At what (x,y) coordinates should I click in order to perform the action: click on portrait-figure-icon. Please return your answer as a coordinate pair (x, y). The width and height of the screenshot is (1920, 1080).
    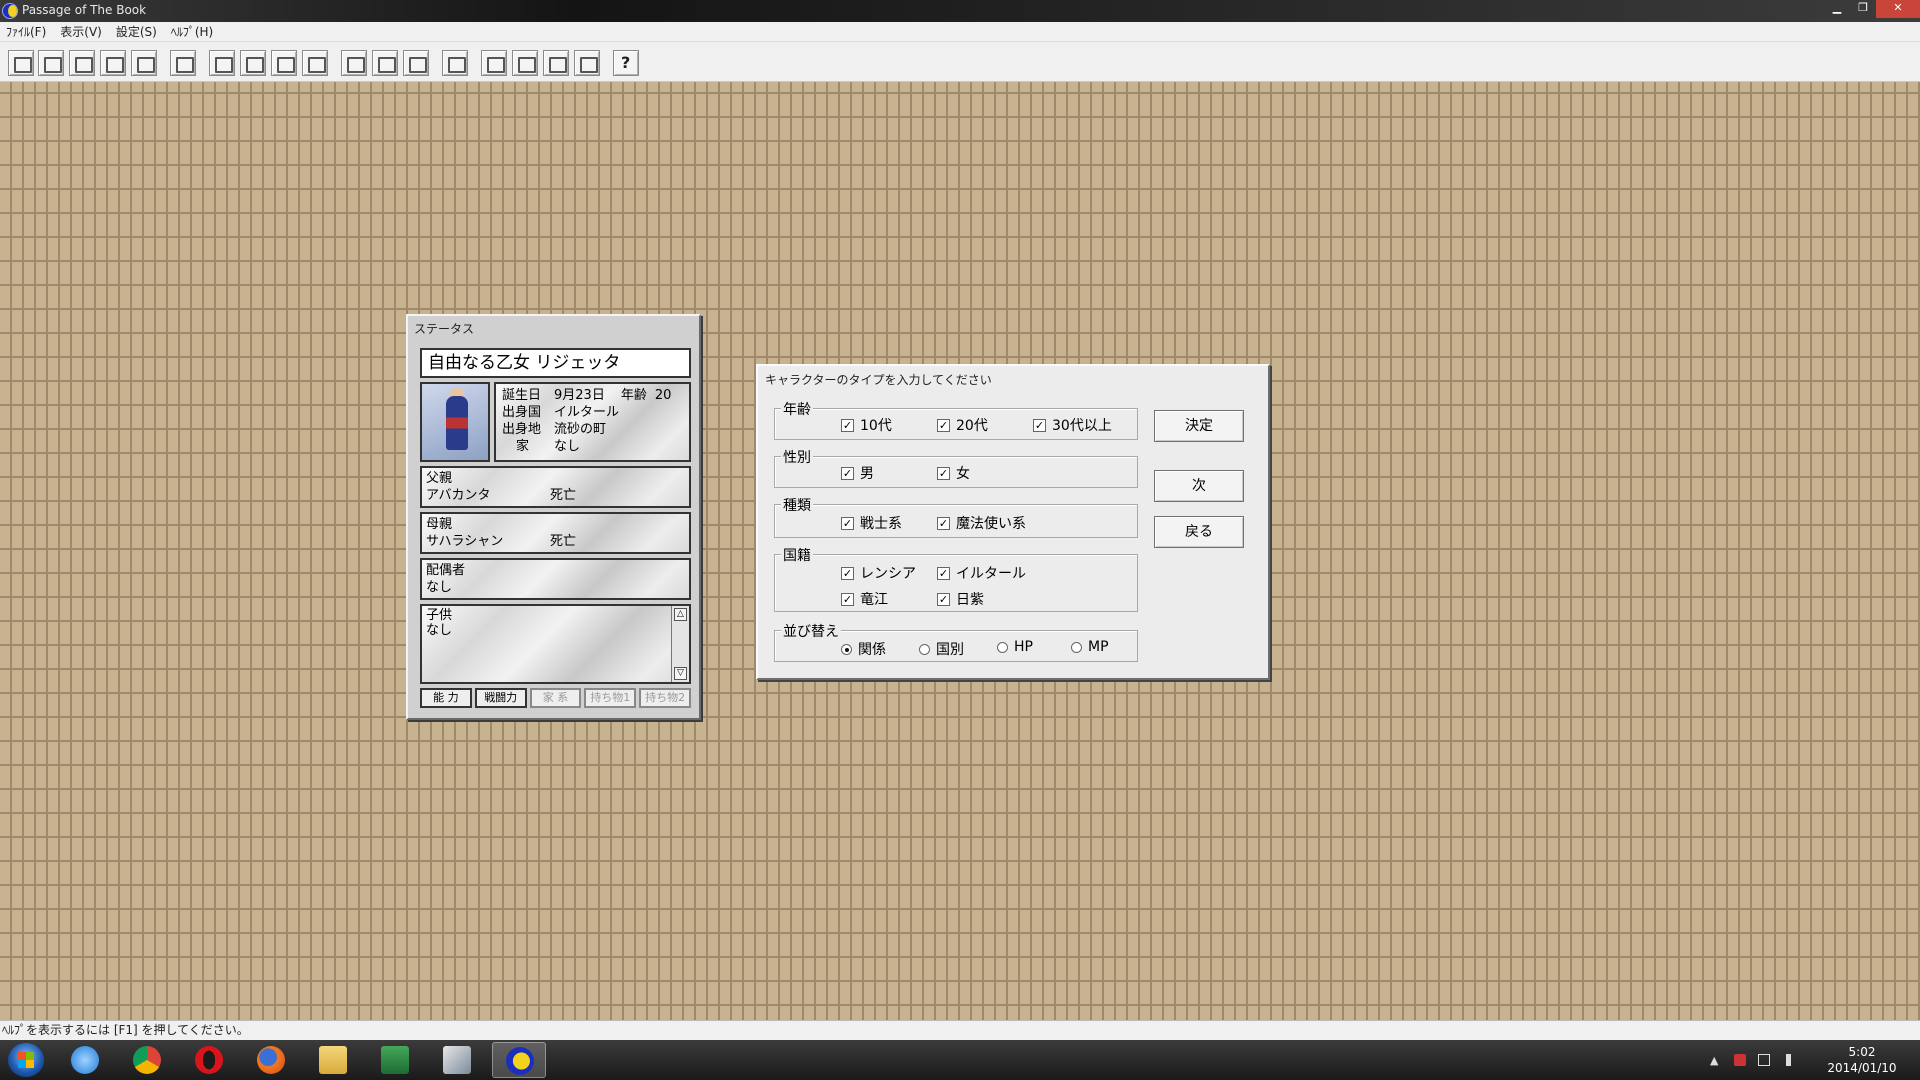
    Looking at the image, I should click on (457, 423).